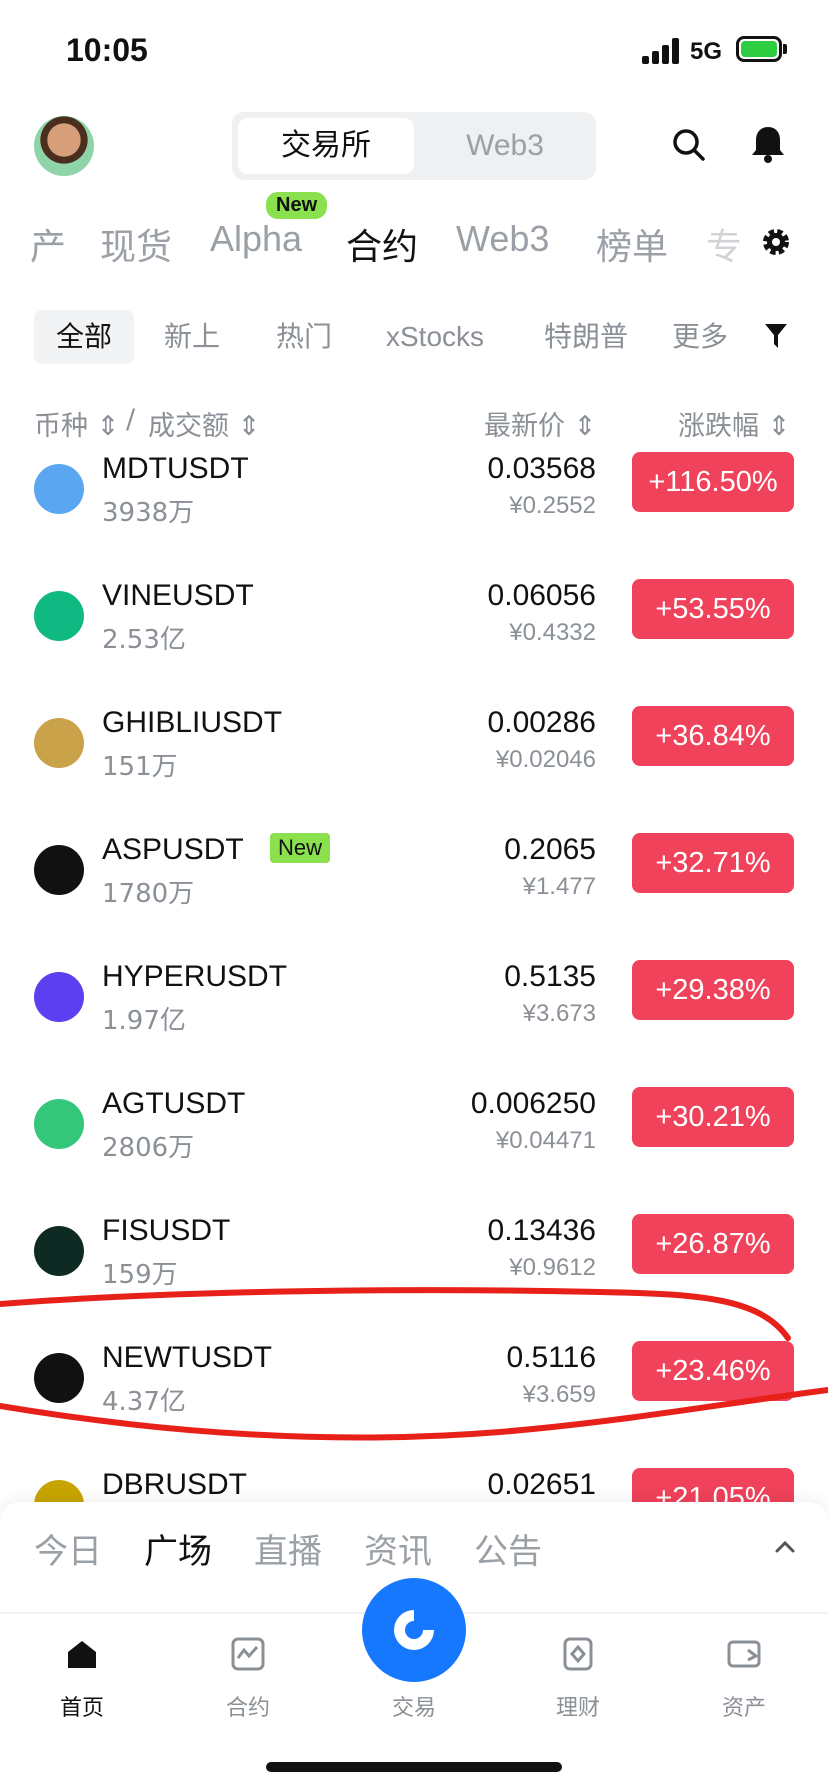 The width and height of the screenshot is (828, 1792). I want to click on bell-icon, so click(768, 144).